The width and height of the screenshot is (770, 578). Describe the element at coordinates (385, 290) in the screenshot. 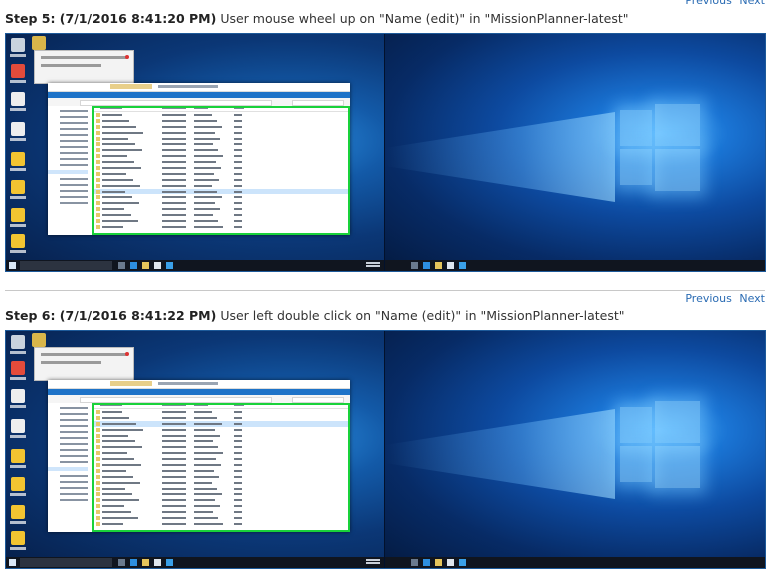

I see `step-separator` at that location.